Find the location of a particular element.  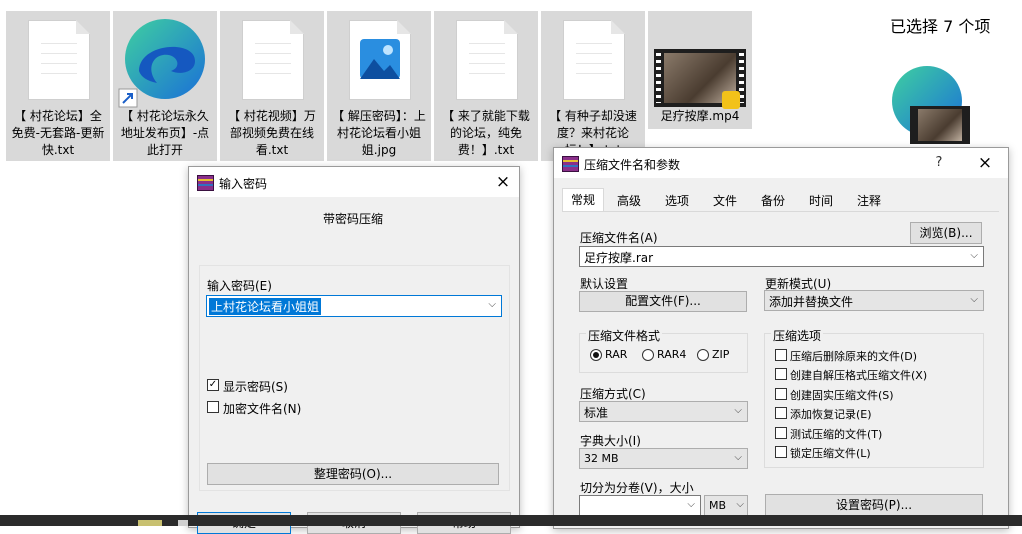

format-label: 压缩文件格式 is located at coordinates (624, 335).